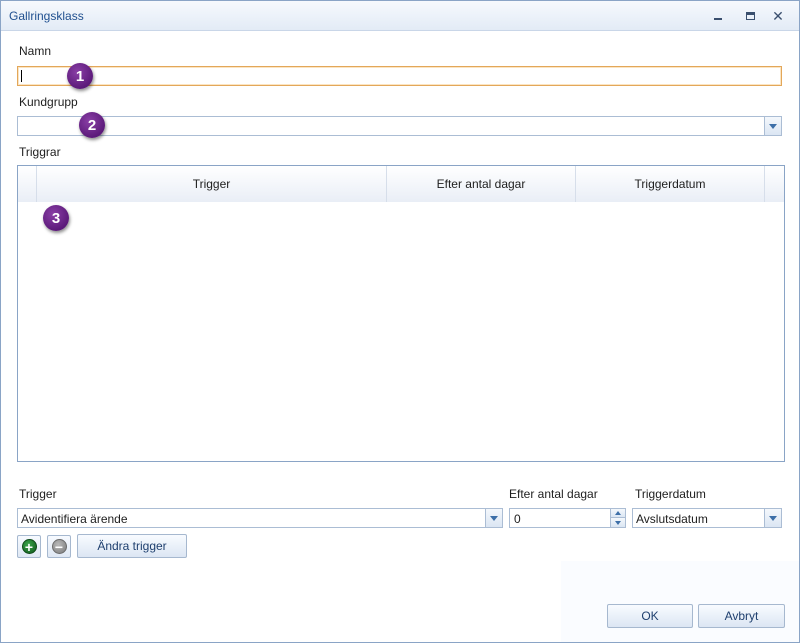 The image size is (800, 643). What do you see at coordinates (670, 494) in the screenshot?
I see `date-label: Triggerdatum` at bounding box center [670, 494].